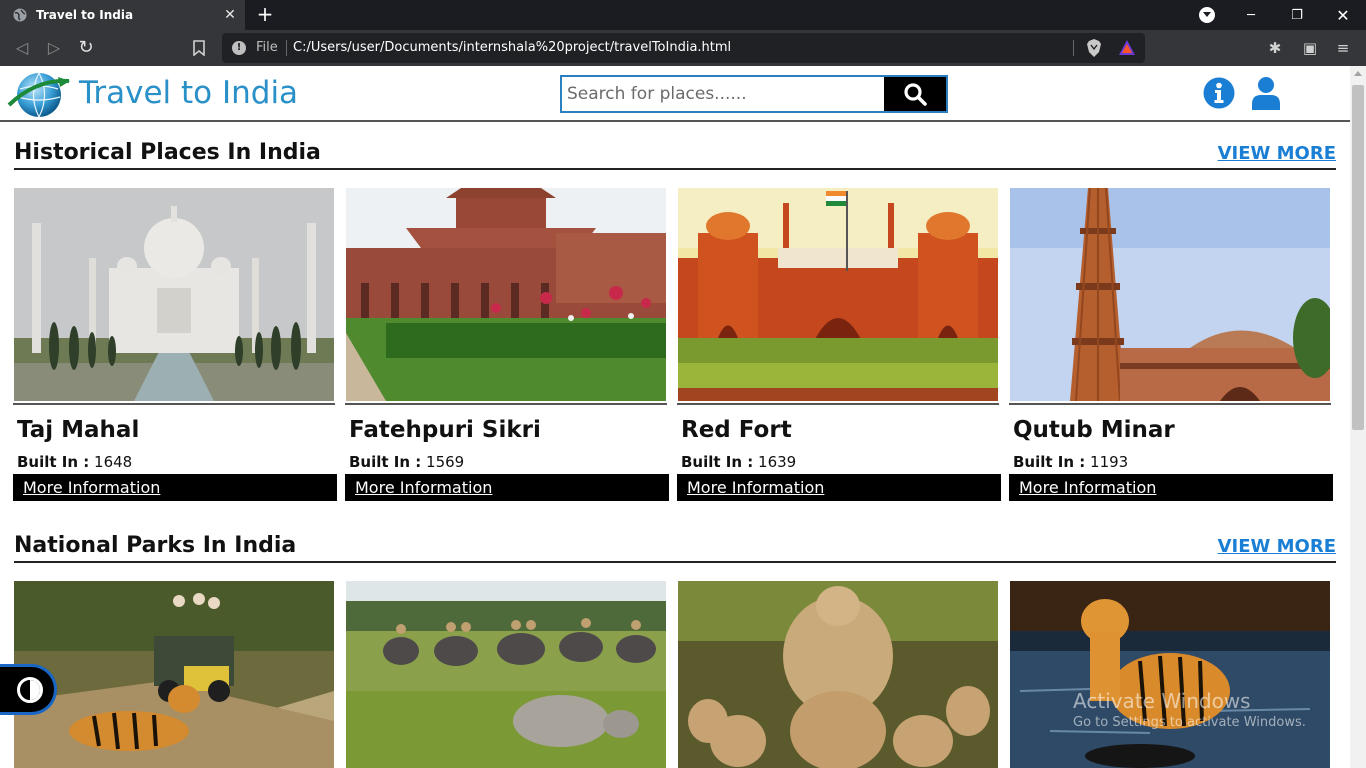 Image resolution: width=1366 pixels, height=768 pixels. Describe the element at coordinates (1297, 15) in the screenshot. I see `restore-button: ❐` at that location.